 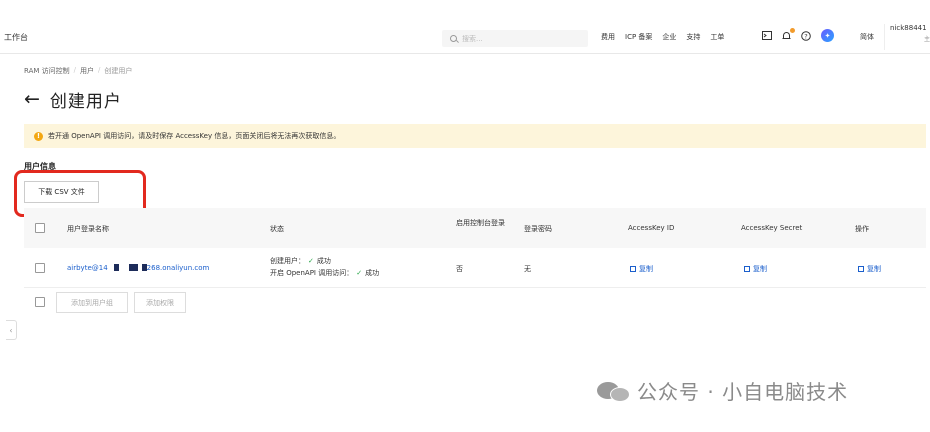 What do you see at coordinates (287, 261) in the screenshot?
I see `status-label: 创建用户：` at bounding box center [287, 261].